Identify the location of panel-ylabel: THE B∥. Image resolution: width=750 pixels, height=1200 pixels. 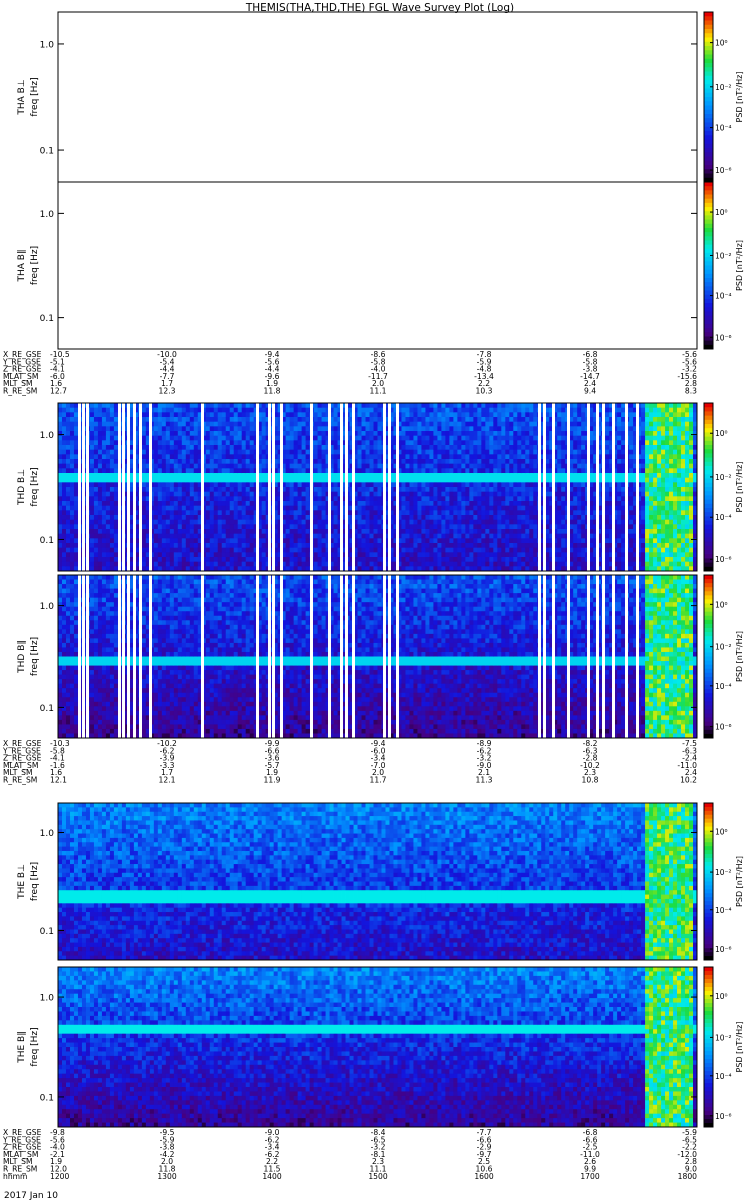
(22, 1047).